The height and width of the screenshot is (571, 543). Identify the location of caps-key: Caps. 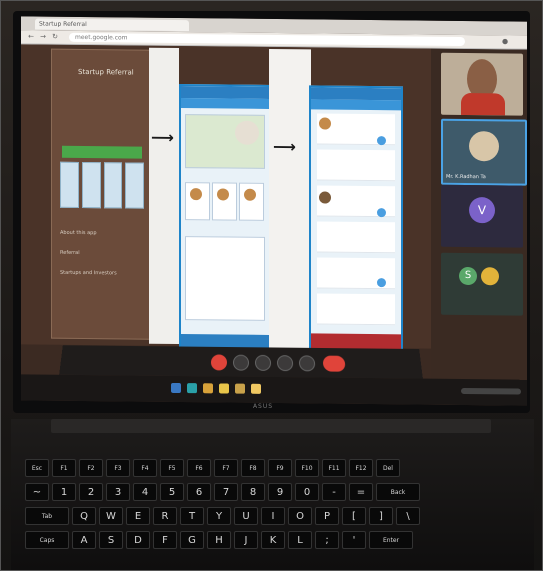
(47, 540).